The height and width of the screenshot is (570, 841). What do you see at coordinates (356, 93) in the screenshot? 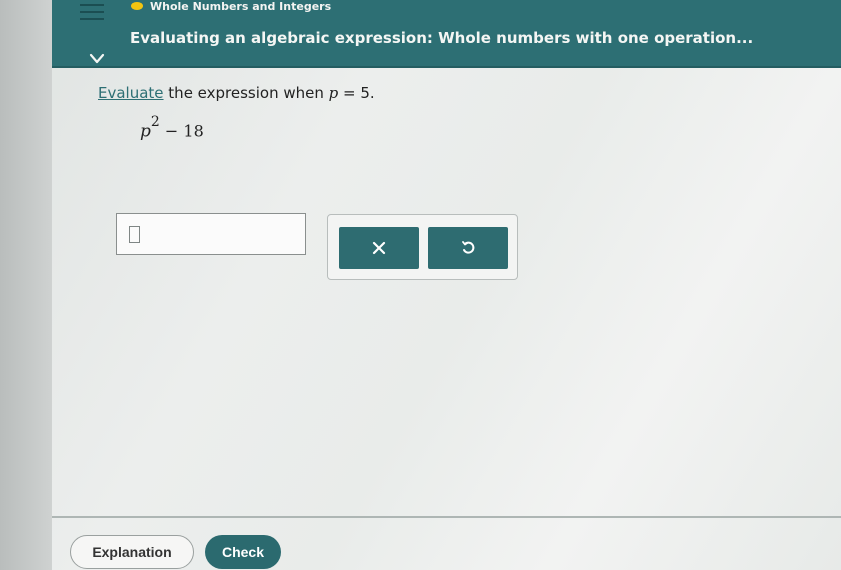
I see `question-value: = 5.` at bounding box center [356, 93].